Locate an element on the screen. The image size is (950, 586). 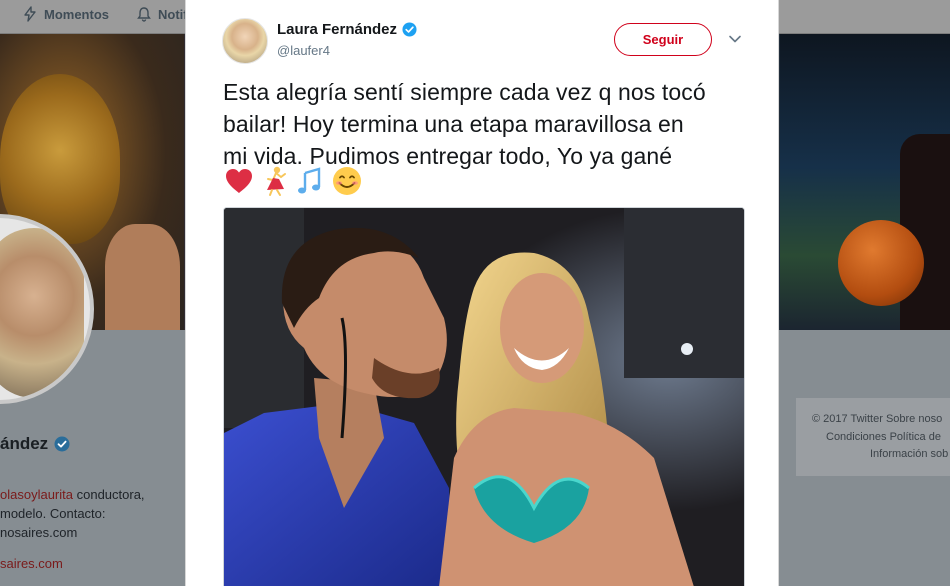
banner-person is located at coordinates (142, 277).